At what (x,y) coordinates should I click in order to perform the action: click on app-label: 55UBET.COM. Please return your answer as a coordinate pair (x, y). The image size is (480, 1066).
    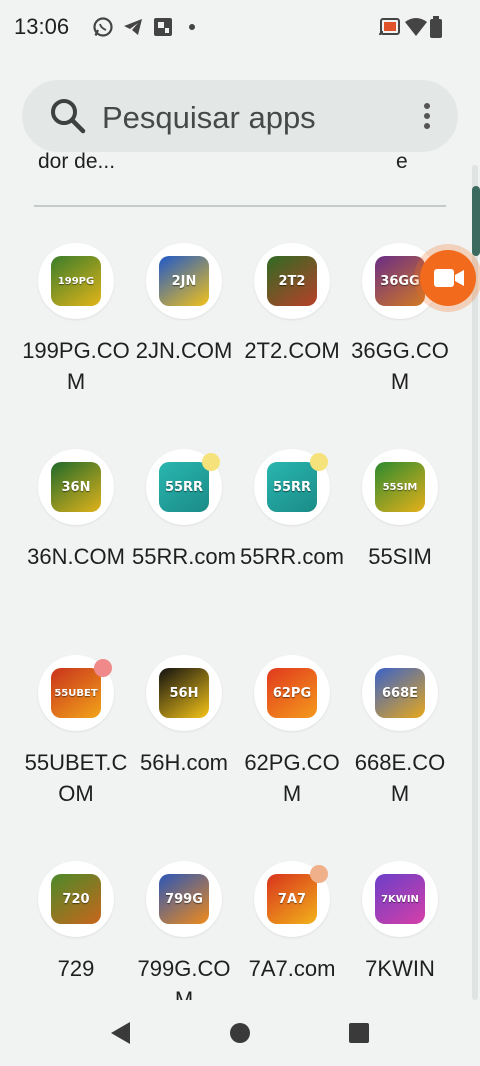
    Looking at the image, I should click on (76, 778).